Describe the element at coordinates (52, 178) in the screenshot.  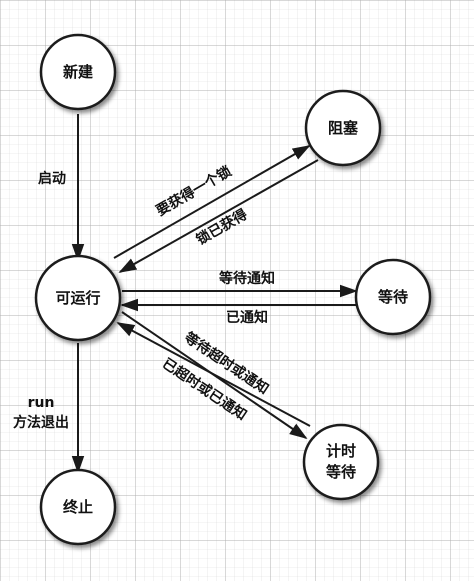
I see `edge-start-label: 启动` at that location.